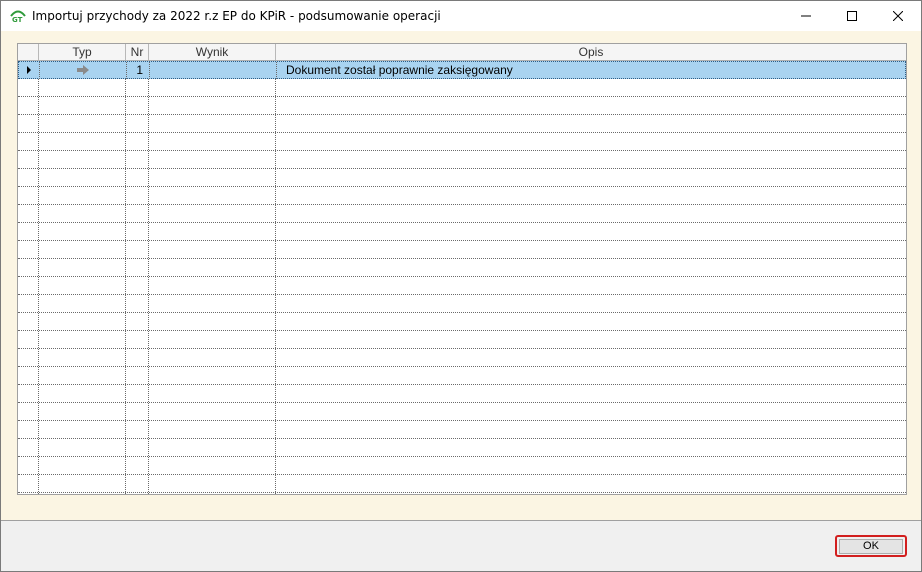 The height and width of the screenshot is (572, 922). Describe the element at coordinates (806, 16) in the screenshot. I see `minimize-button` at that location.